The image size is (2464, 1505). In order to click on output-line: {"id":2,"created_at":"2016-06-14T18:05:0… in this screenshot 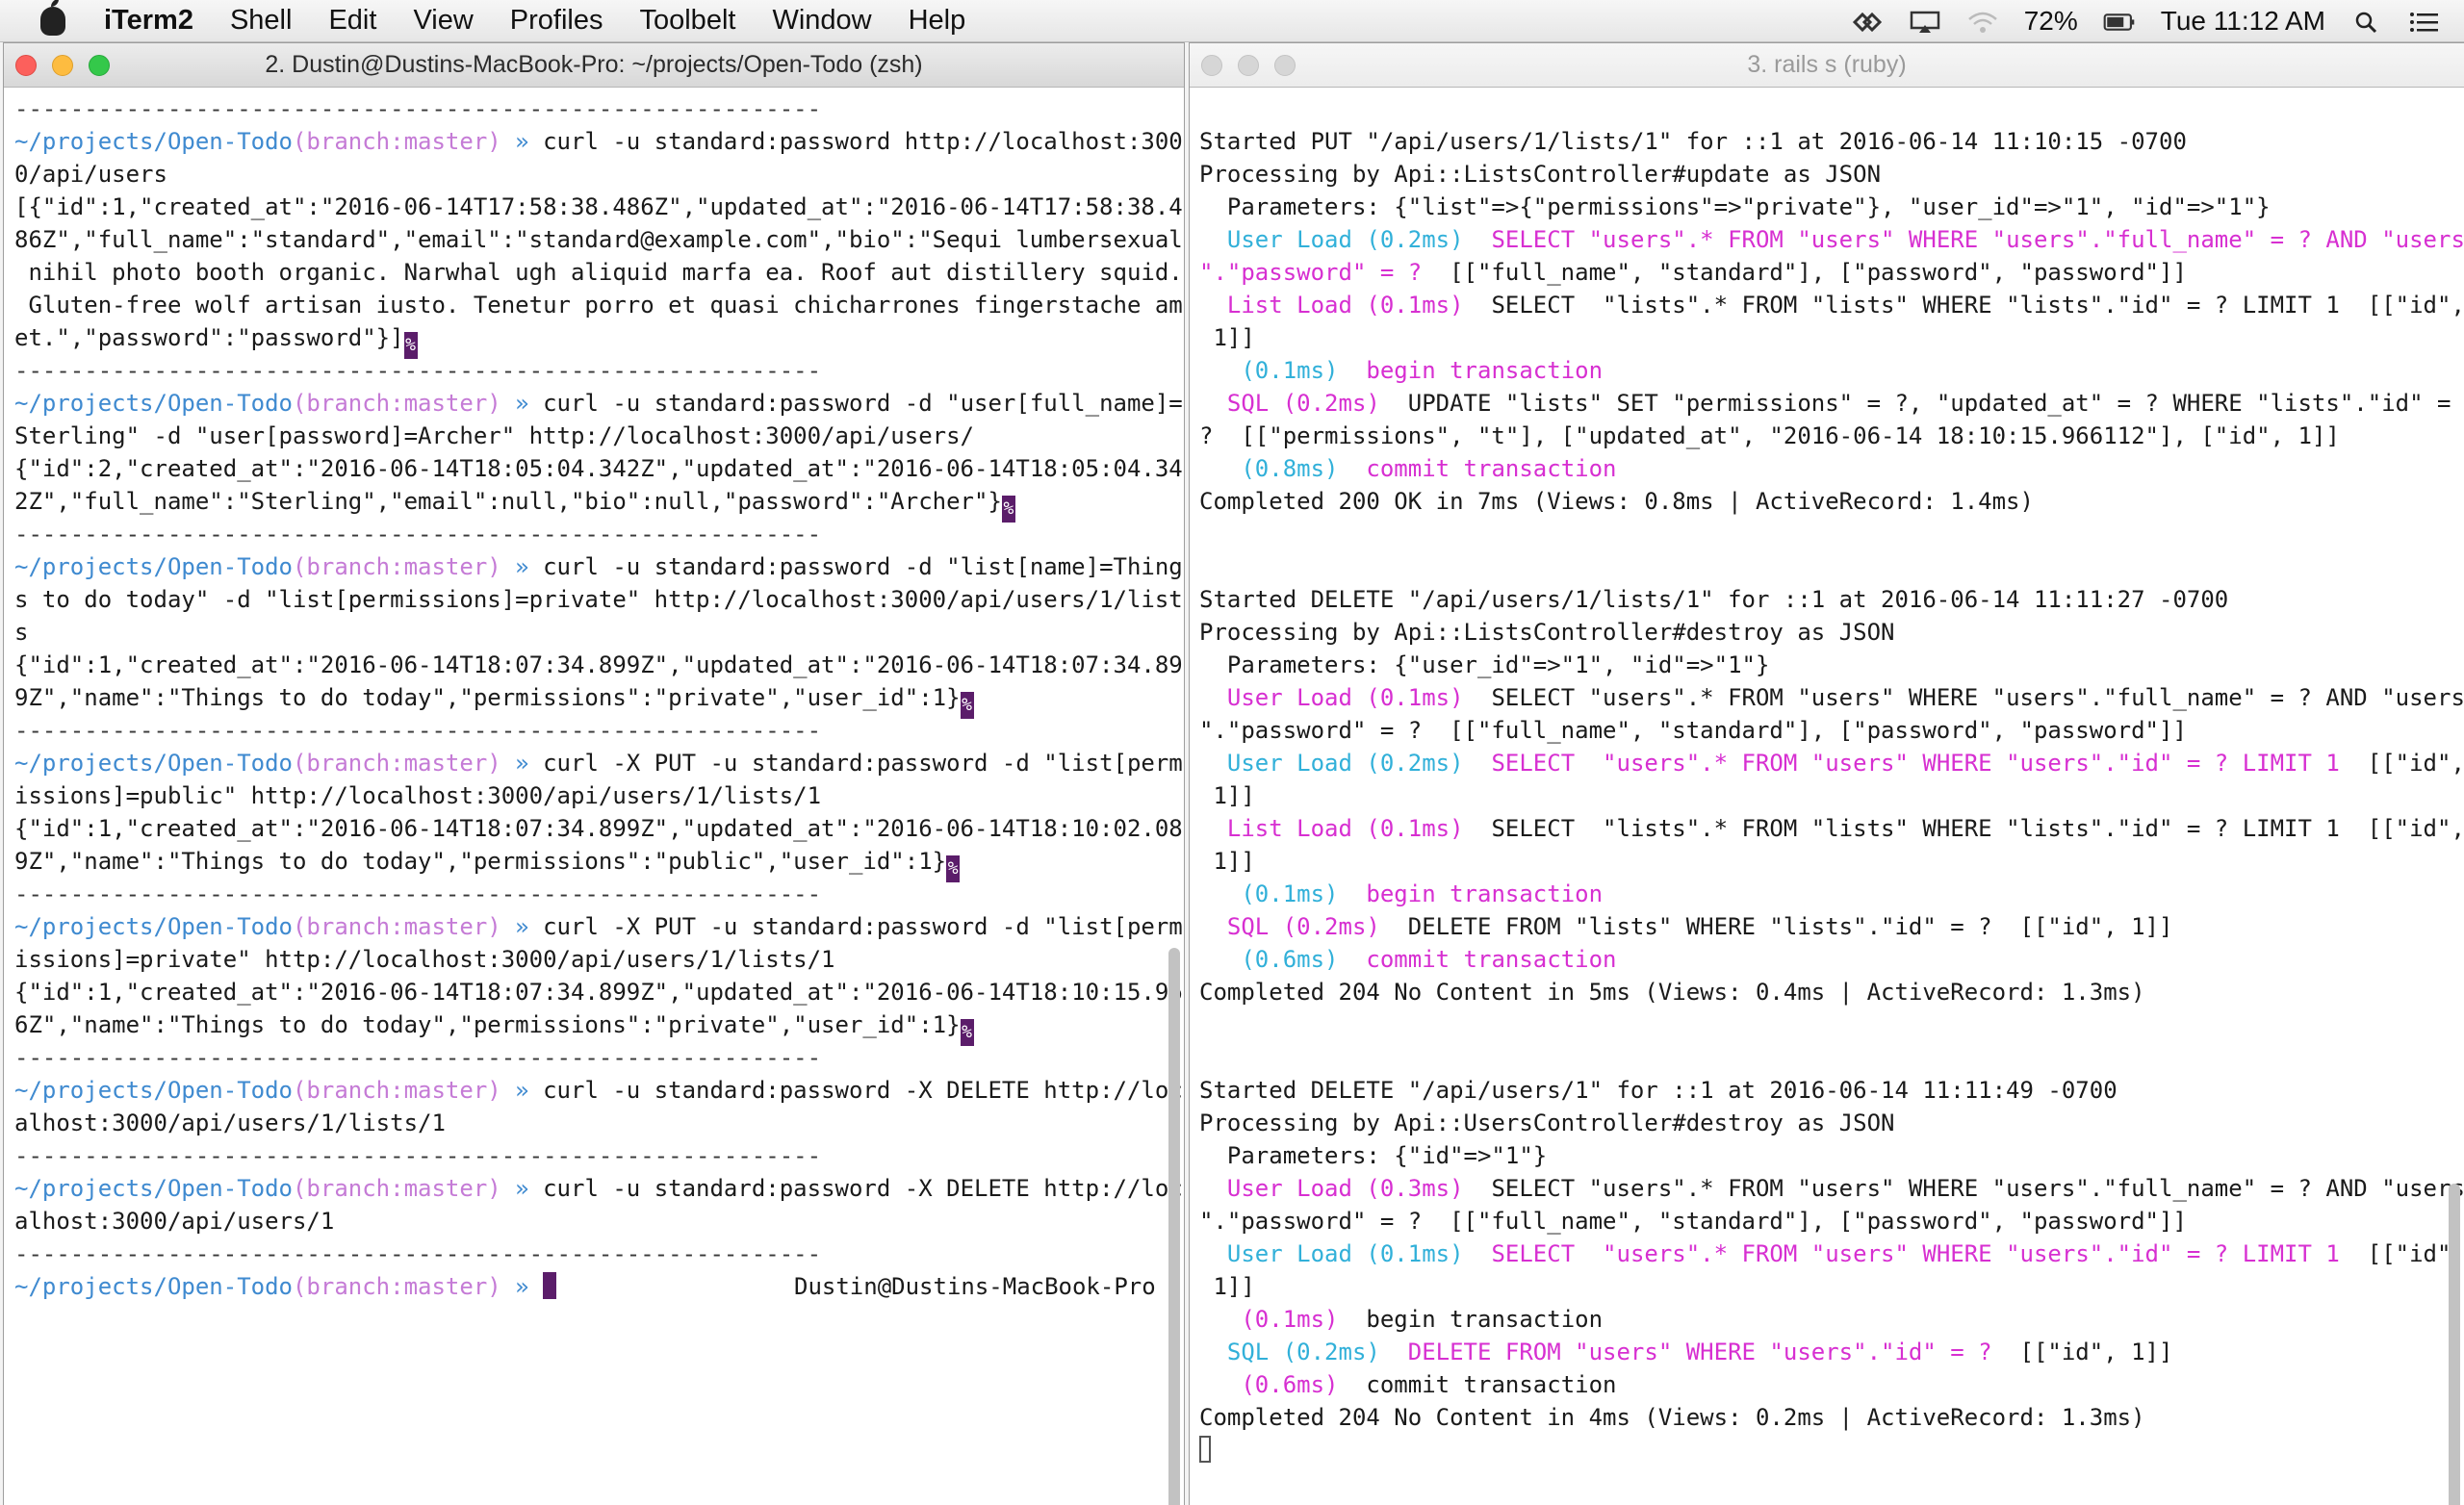, I will do `click(599, 469)`.